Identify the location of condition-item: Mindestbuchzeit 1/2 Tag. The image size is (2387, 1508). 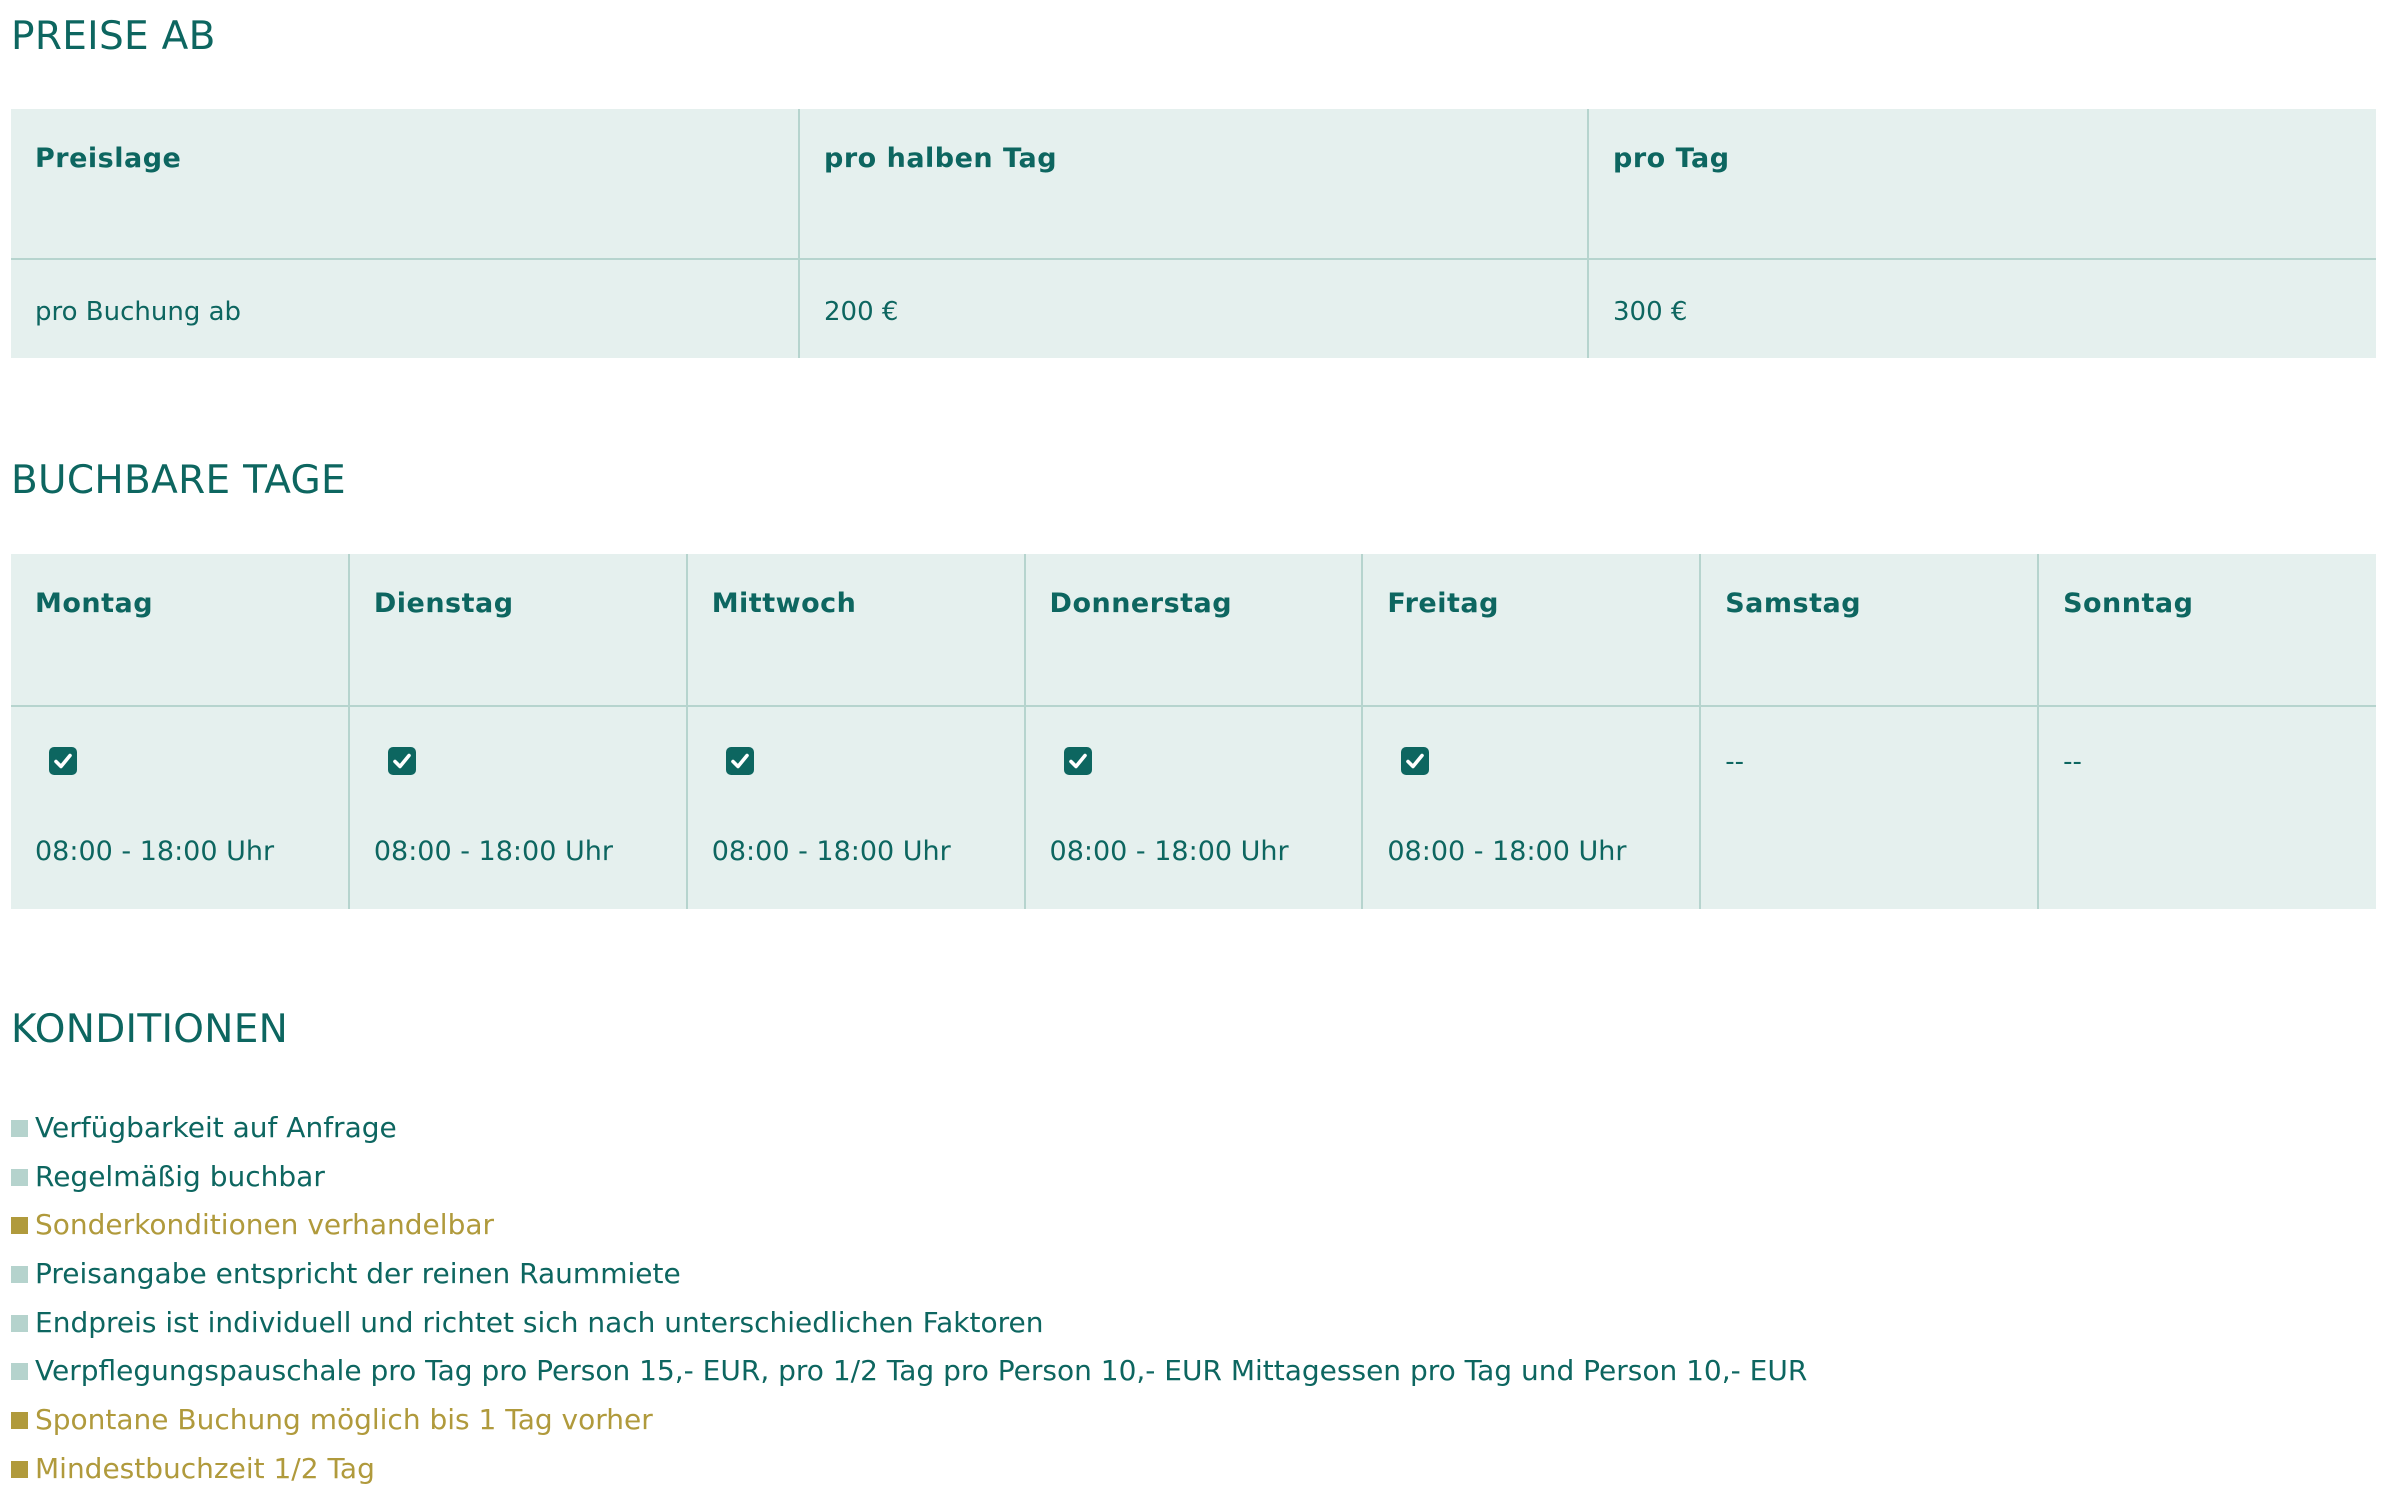
(909, 1469).